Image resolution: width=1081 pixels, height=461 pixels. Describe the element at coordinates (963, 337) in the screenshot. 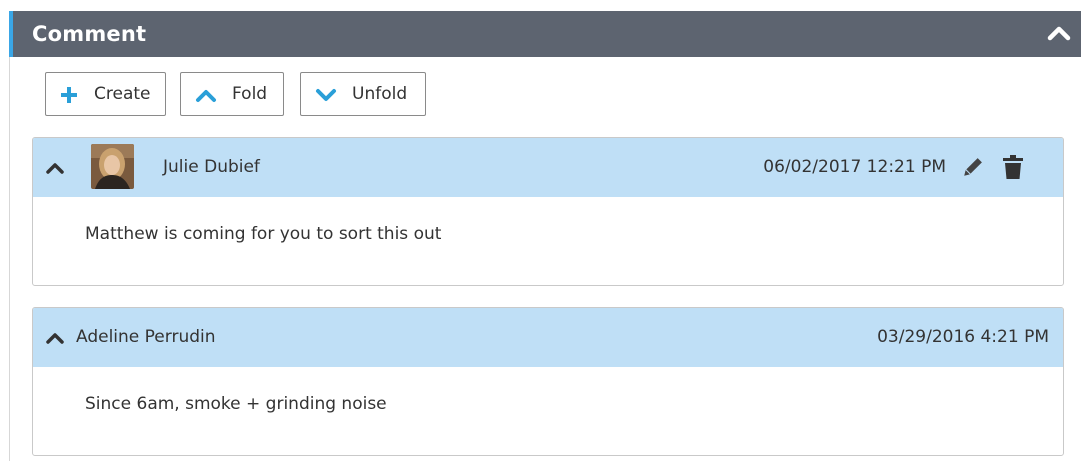

I see `comment-date: 03/29/2016 4:21 PM` at that location.